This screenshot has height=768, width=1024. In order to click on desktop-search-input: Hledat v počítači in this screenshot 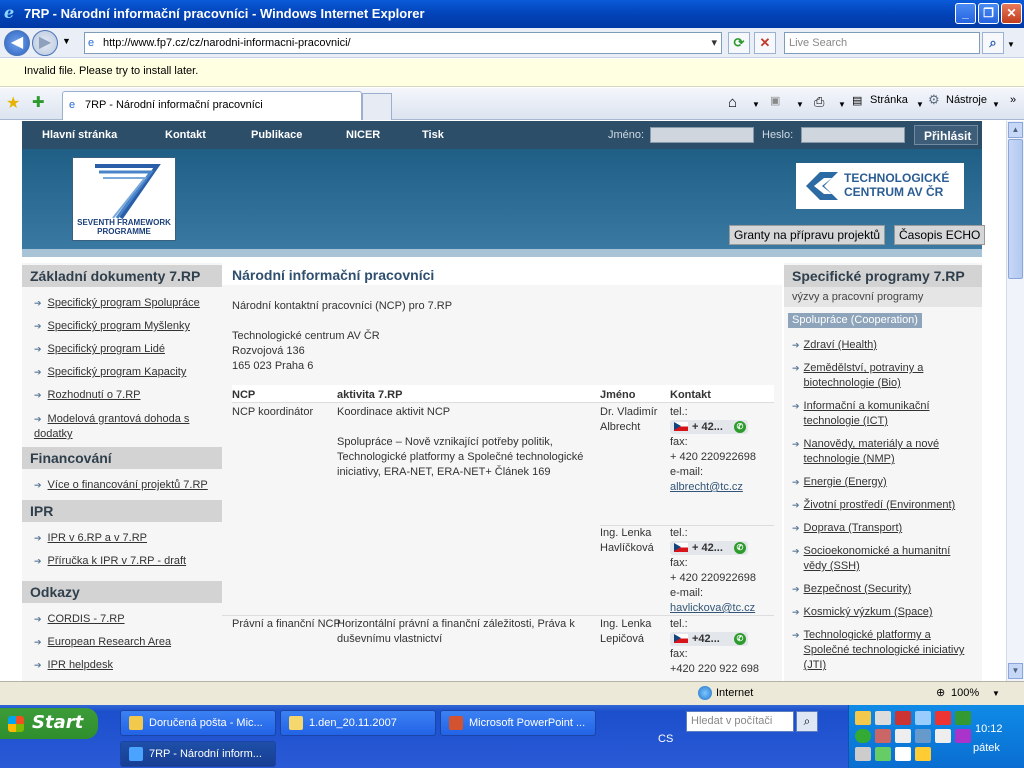, I will do `click(740, 721)`.